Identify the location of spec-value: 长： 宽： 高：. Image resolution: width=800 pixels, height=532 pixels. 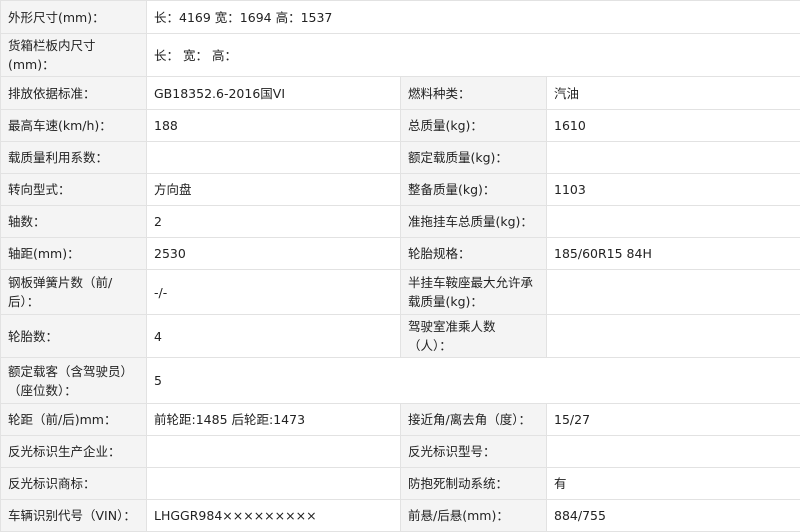
(473, 55).